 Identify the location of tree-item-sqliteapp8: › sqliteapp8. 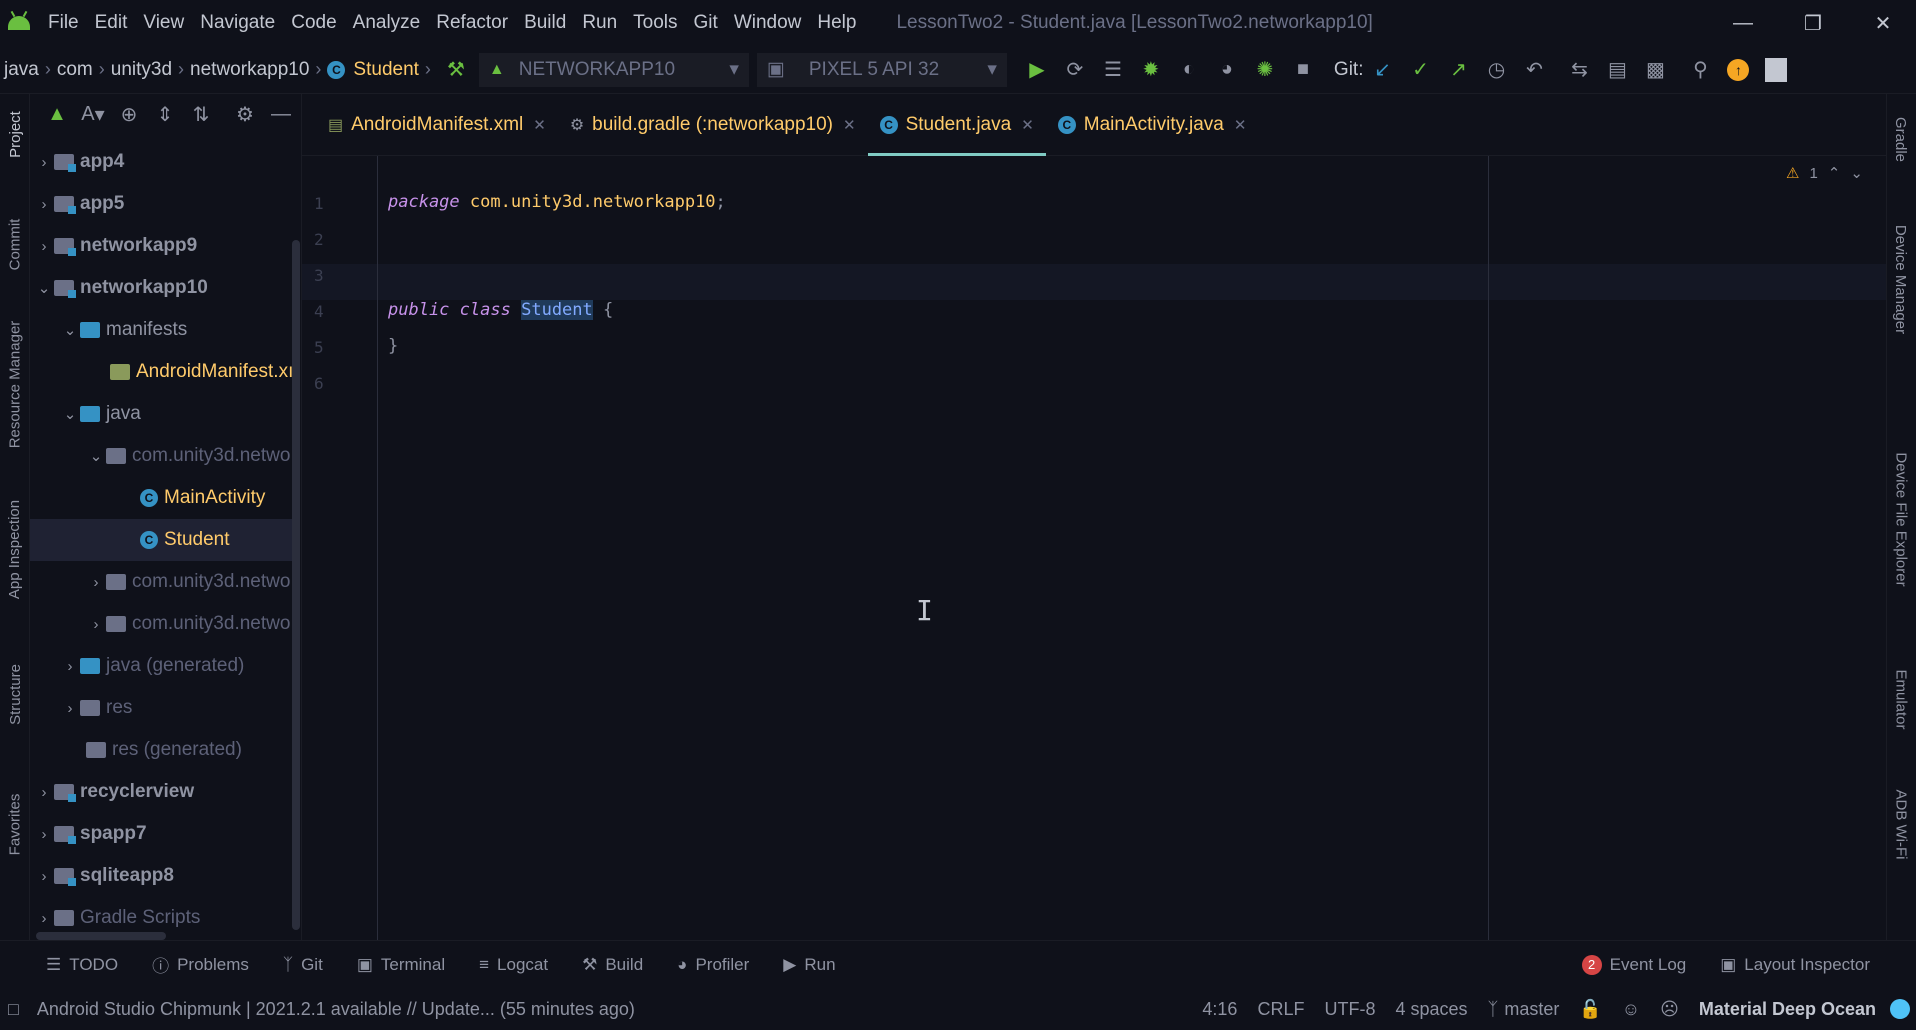
(161, 876).